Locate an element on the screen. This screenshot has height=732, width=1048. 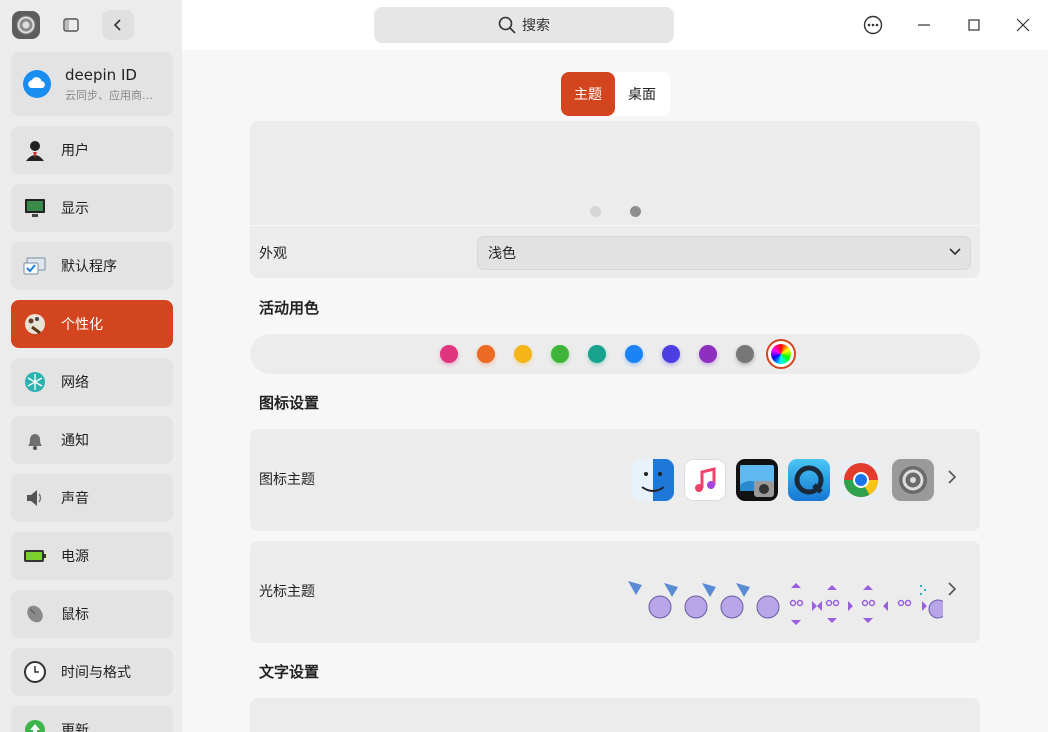
accent-color-pink is located at coordinates (449, 354).